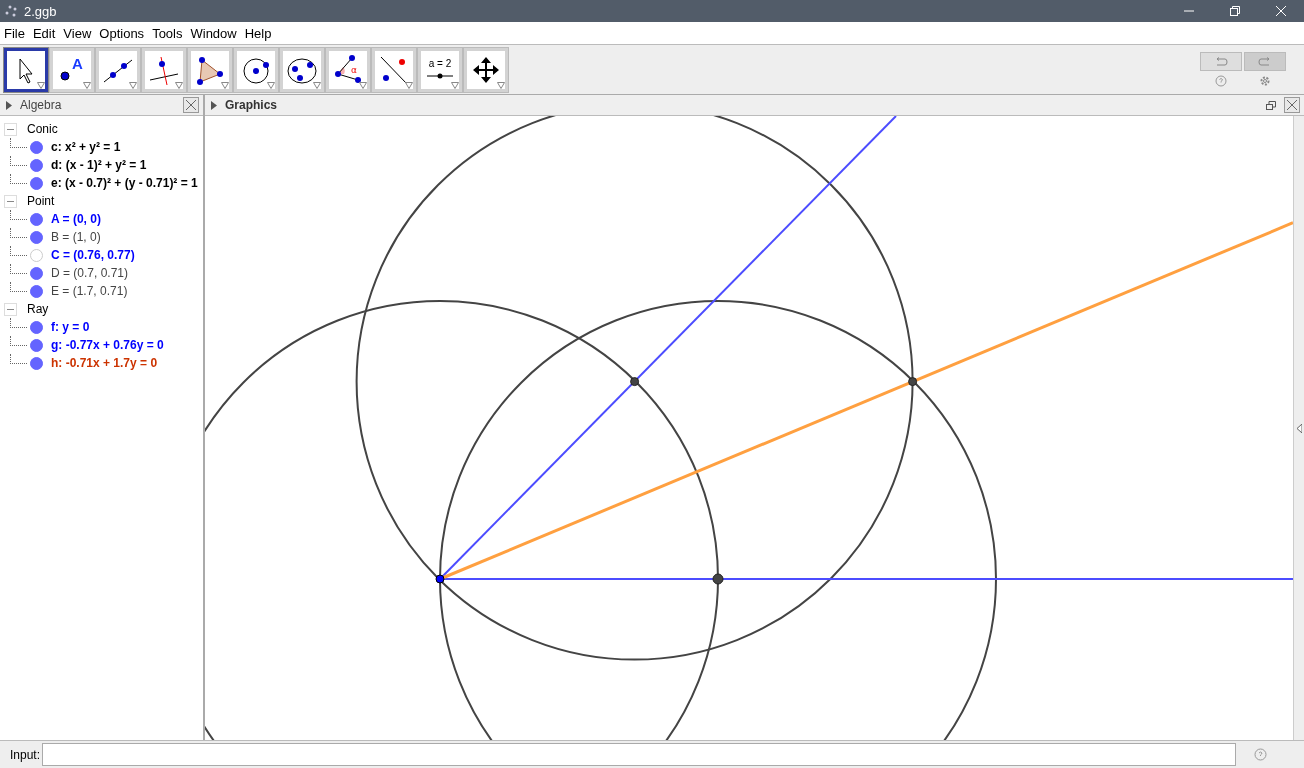 This screenshot has width=1304, height=768. I want to click on menu-item: View, so click(77, 33).